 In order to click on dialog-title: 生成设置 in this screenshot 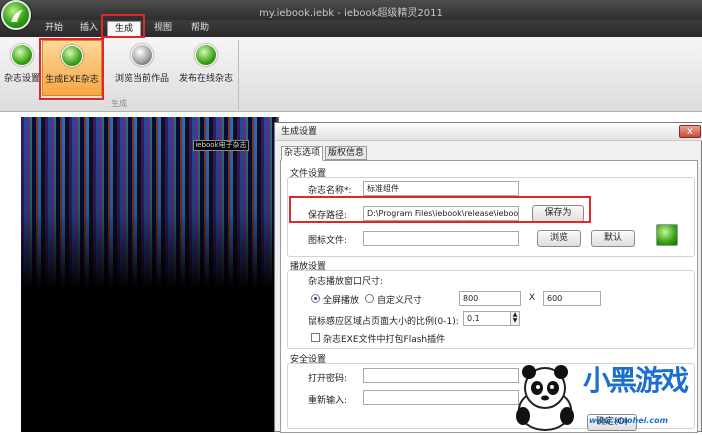, I will do `click(488, 132)`.